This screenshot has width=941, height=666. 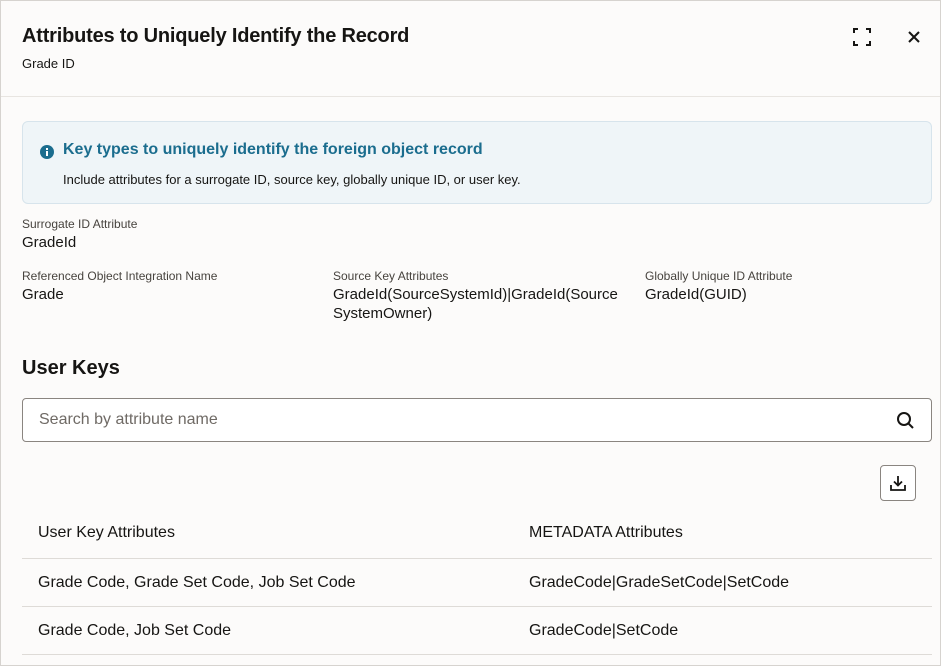 I want to click on referenced-object-value: Grade, so click(x=43, y=294).